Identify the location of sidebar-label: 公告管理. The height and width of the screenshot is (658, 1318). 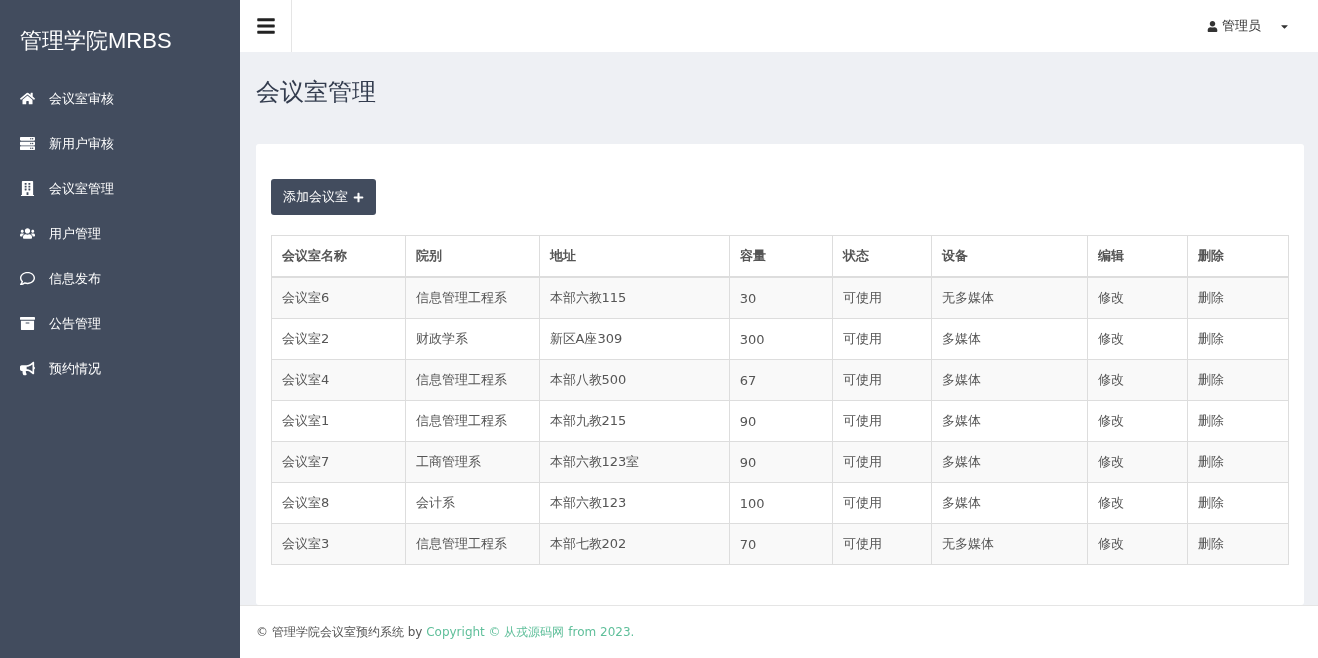
(75, 323).